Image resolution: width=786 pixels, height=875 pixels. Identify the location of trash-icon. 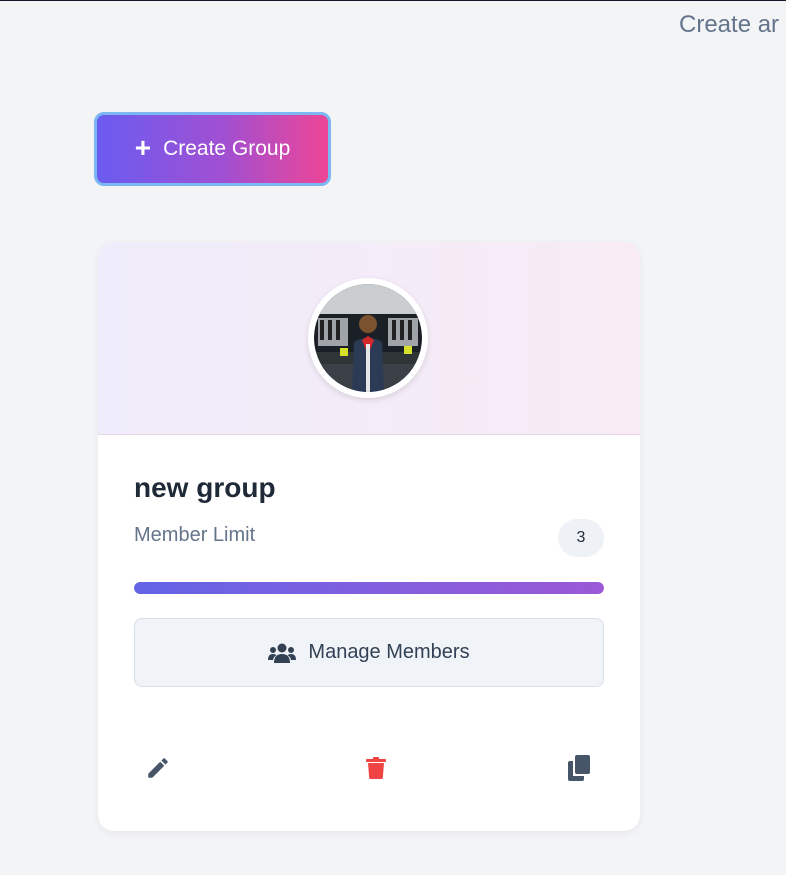
(376, 768).